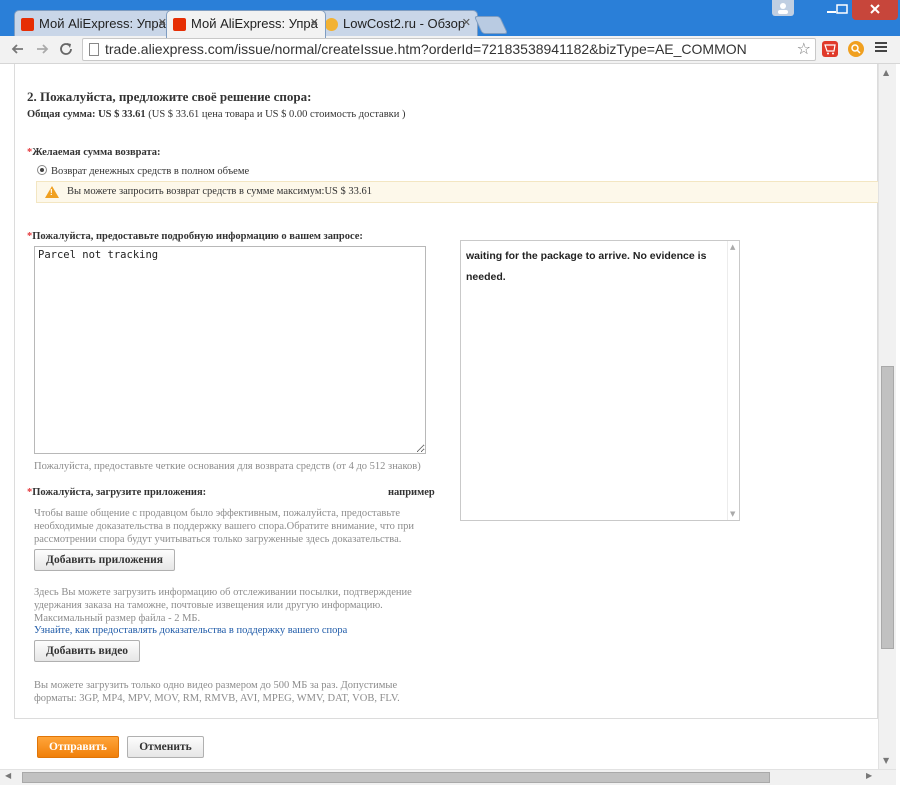 The width and height of the screenshot is (900, 789). I want to click on tab-label: LowCost2.ru - Обзор, so click(404, 23).